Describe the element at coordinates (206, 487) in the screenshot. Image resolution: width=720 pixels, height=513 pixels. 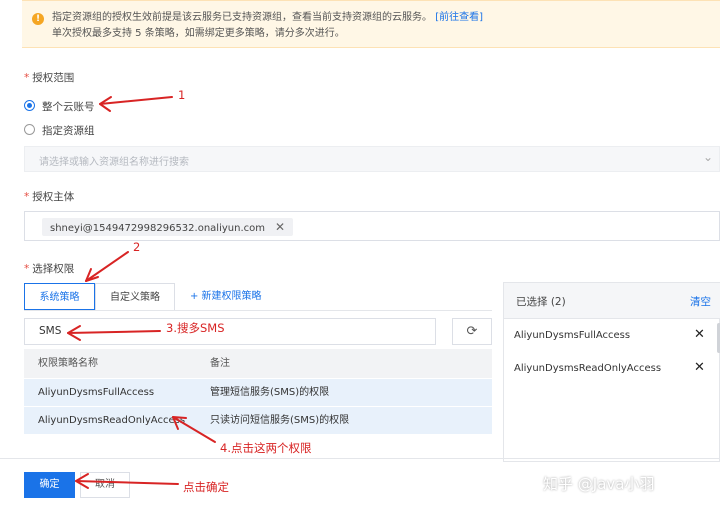
I see `annotation-5: 点击确定` at that location.